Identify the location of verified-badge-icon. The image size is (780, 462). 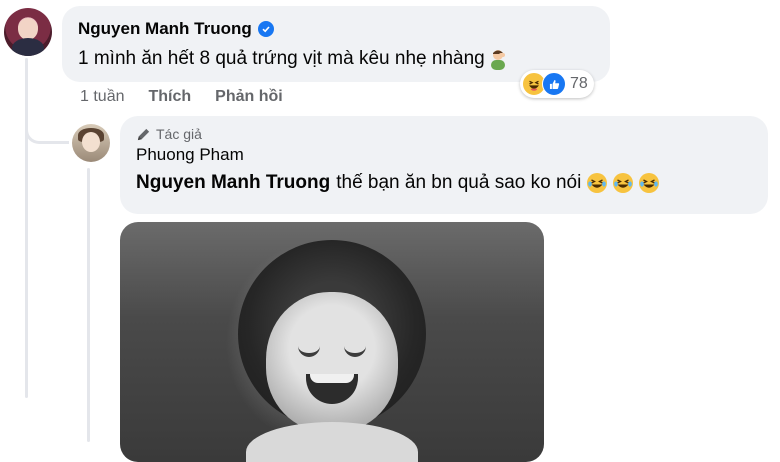
(265, 29).